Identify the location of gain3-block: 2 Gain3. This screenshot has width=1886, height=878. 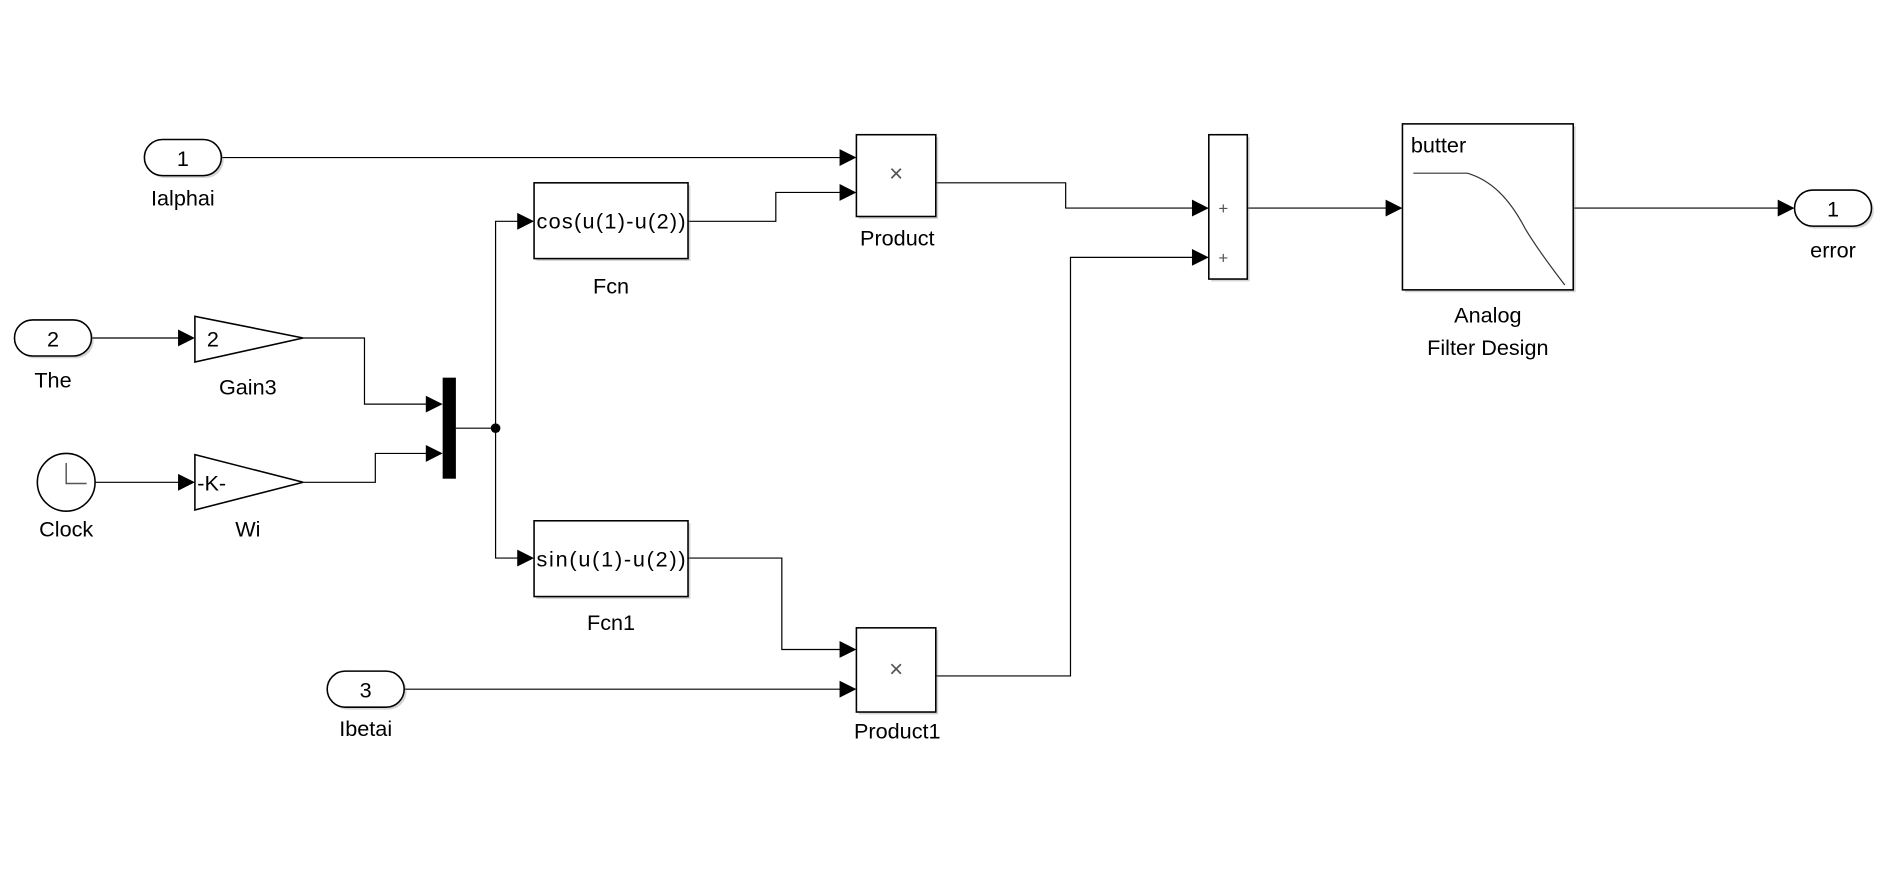
(249, 357).